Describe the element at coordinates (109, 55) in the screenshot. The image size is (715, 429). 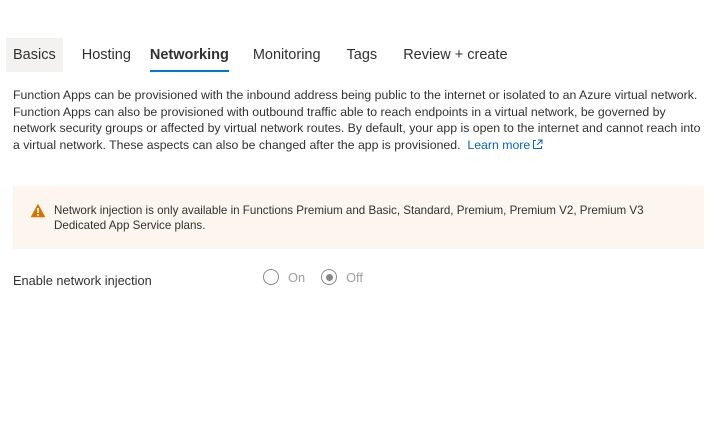
I see `tab-hosting: Hosting` at that location.